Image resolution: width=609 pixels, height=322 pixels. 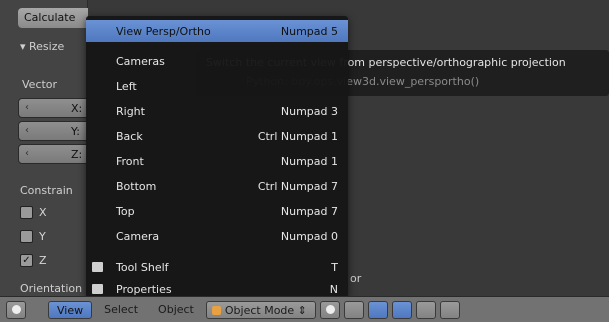 What do you see at coordinates (217, 267) in the screenshot?
I see `menu-item-tool-shelf: Tool Shelf T` at bounding box center [217, 267].